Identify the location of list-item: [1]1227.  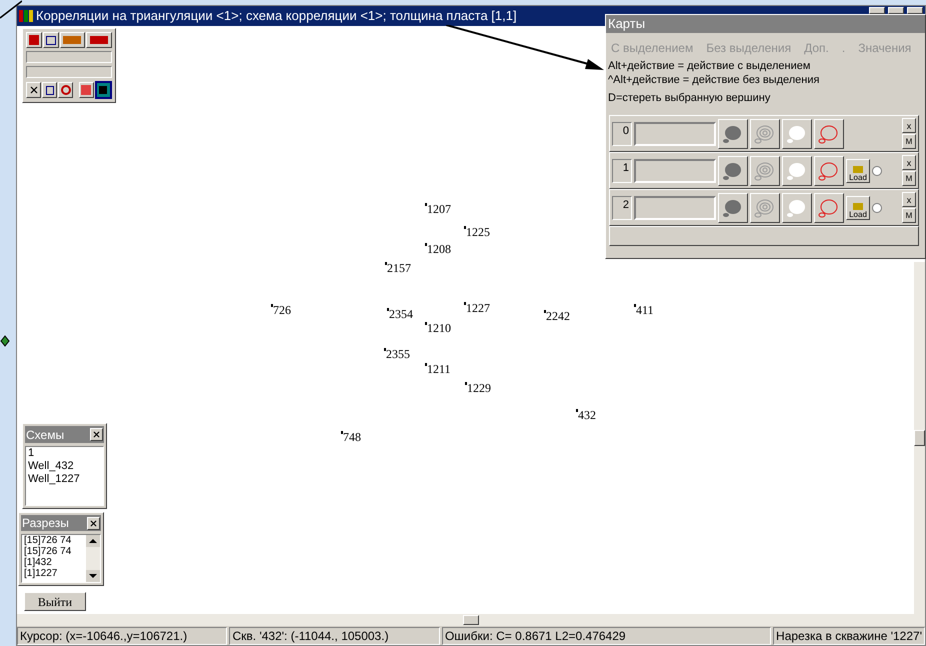
(54, 573).